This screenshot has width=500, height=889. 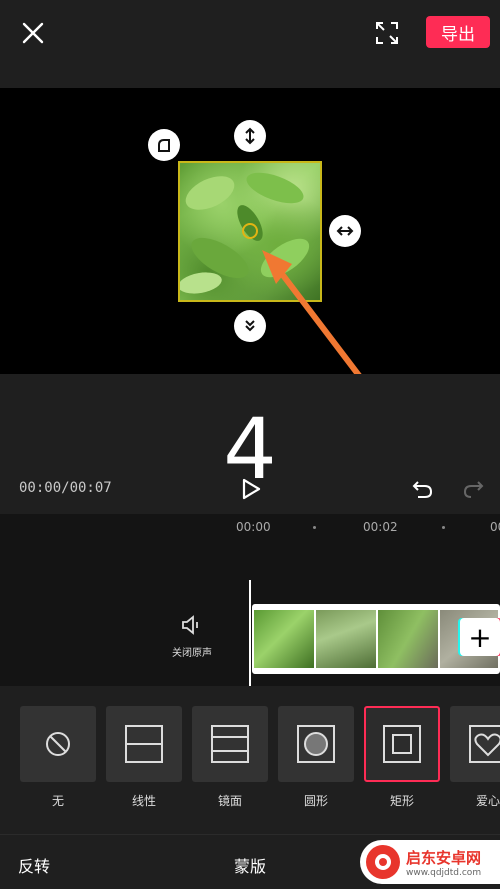 What do you see at coordinates (380, 527) in the screenshot?
I see `ruler-label: 00:02` at bounding box center [380, 527].